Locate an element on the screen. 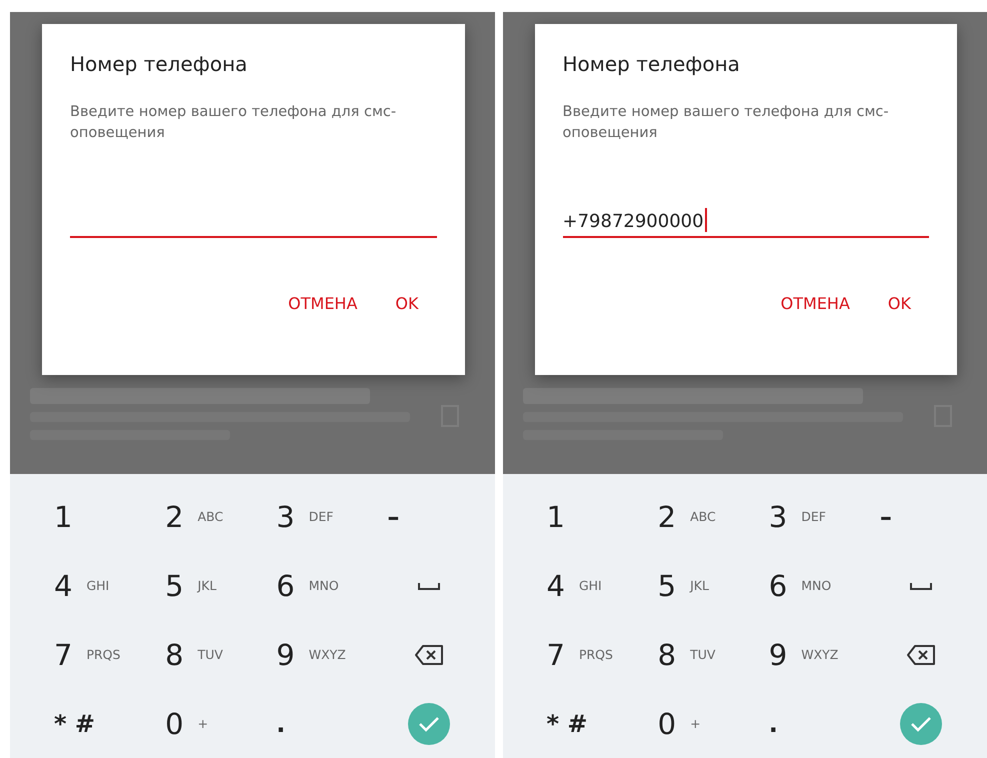 The width and height of the screenshot is (987, 758). phone-input-field: +79872900000 is located at coordinates (745, 221).